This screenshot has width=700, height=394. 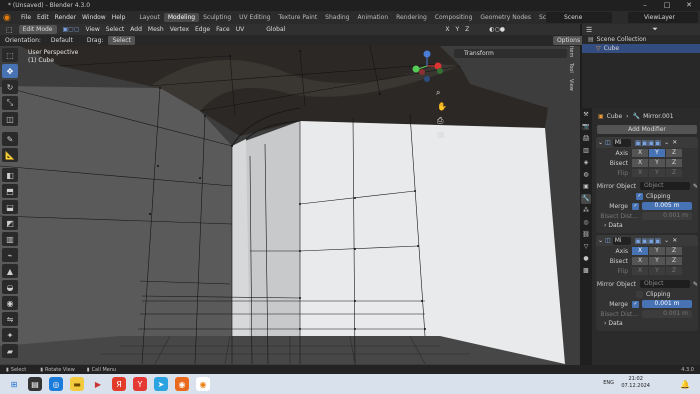 I want to click on mode-dropdown: Edit Mode, so click(x=37, y=29).